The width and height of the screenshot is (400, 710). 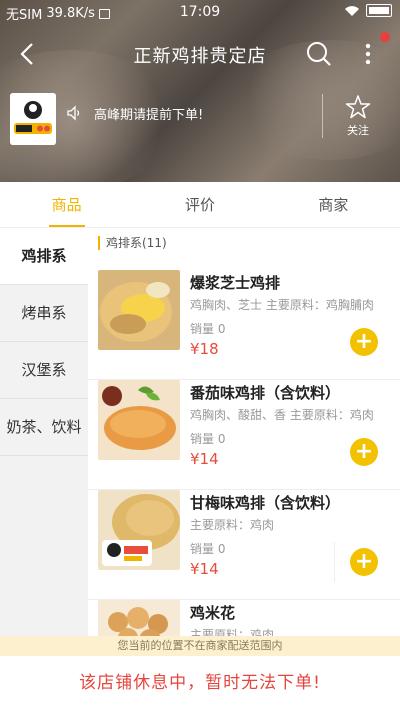 I want to click on shop-info-row: 高峰期请提前下单! 关注, so click(x=200, y=122).